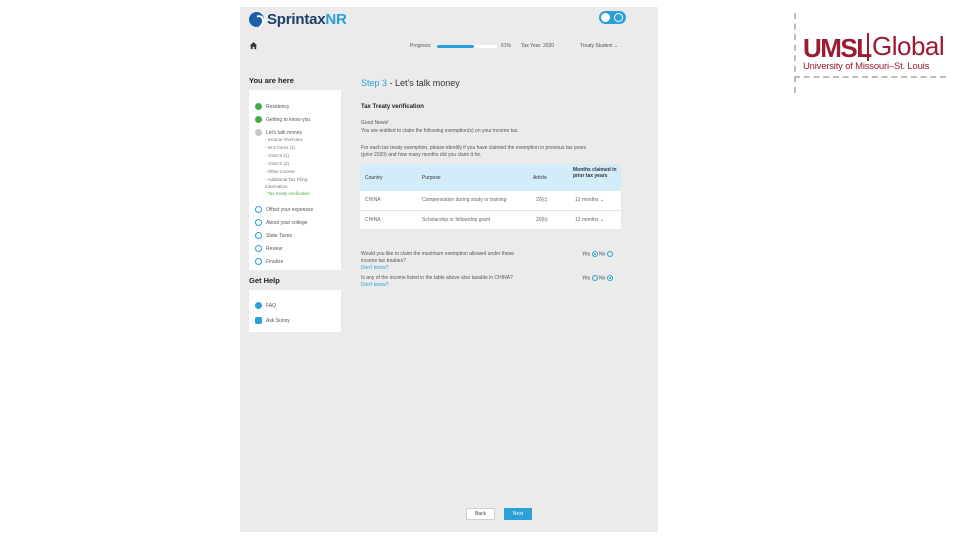 This screenshot has width=960, height=540. I want to click on sidebar-item-label: Finalize, so click(275, 261).